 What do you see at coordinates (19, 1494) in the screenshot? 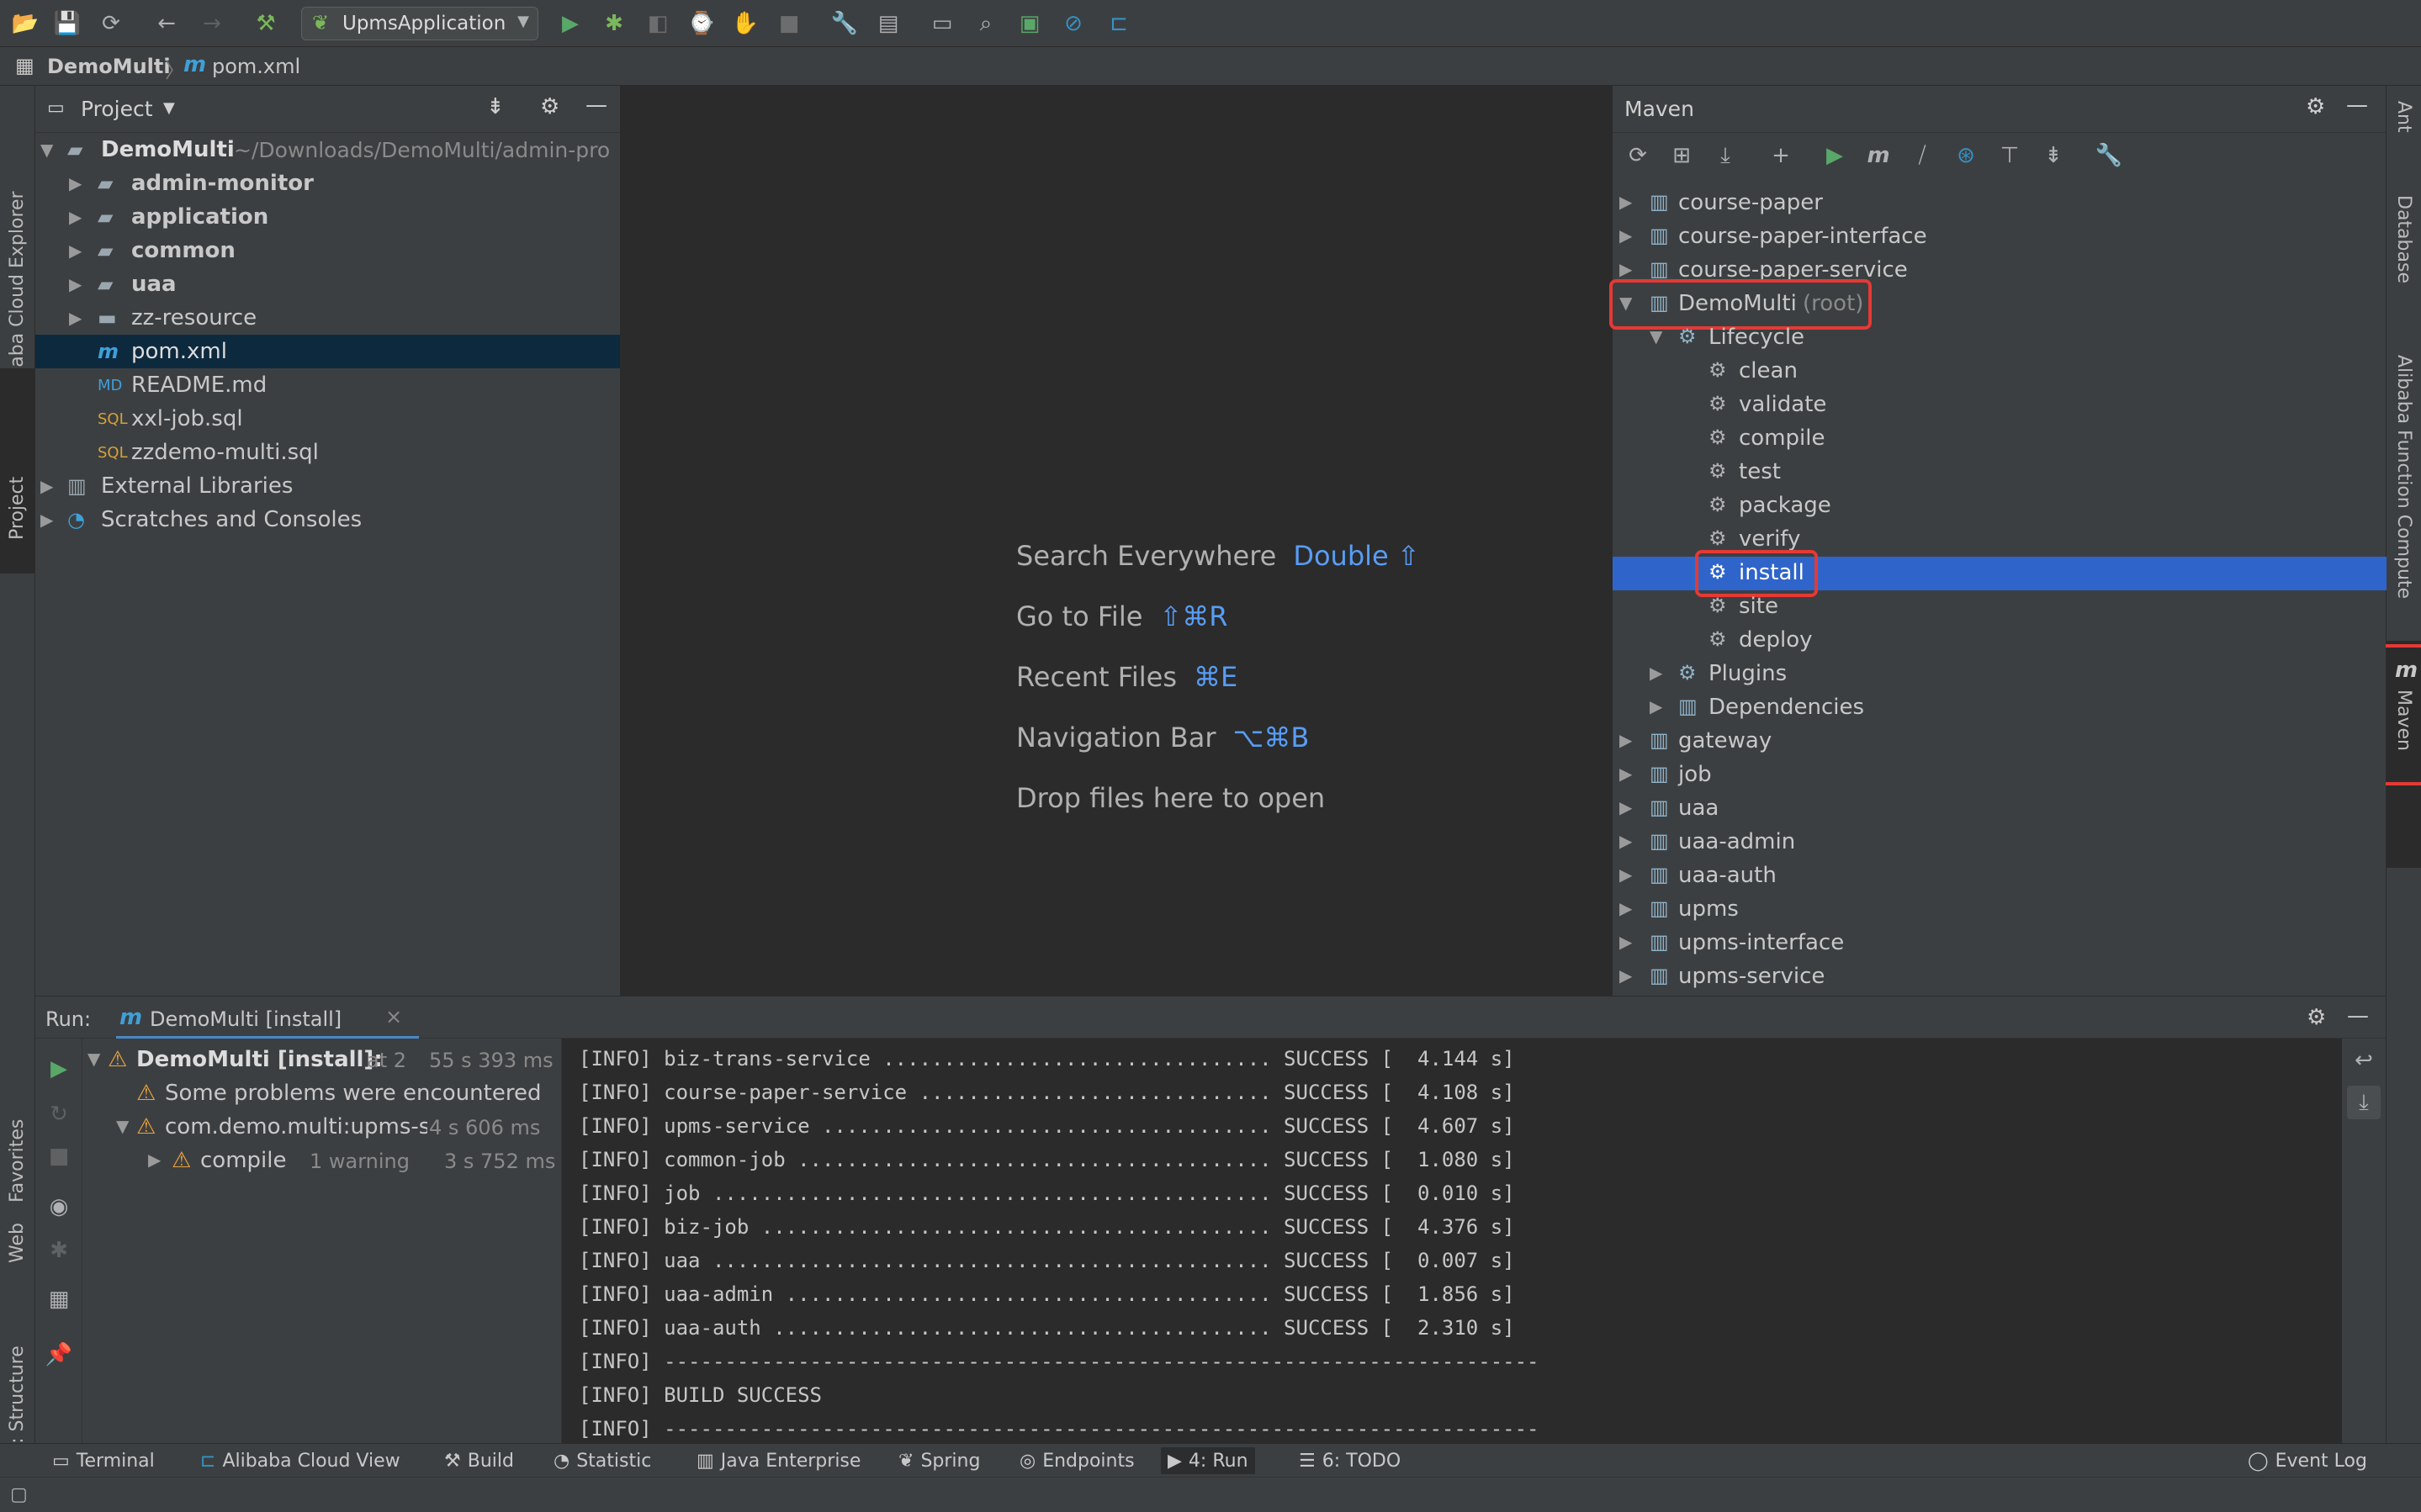
I see `status-toggle-icon: ▢` at bounding box center [19, 1494].